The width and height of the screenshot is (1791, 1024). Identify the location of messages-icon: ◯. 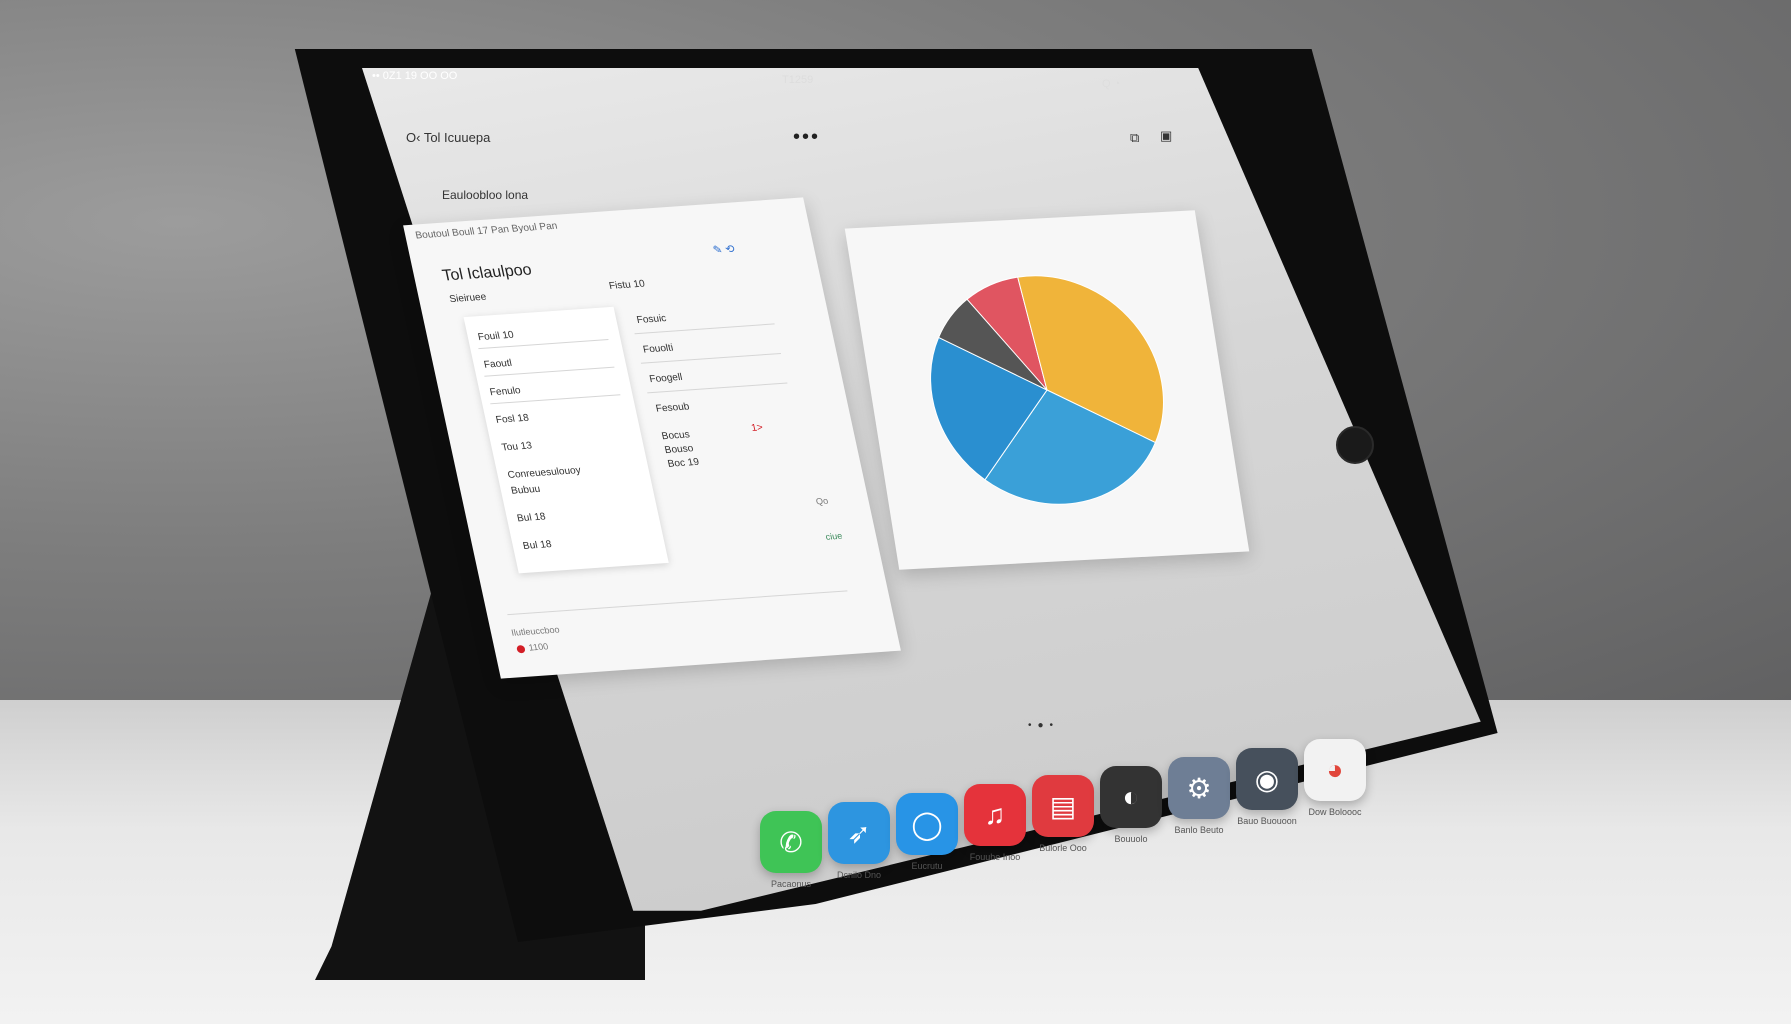
(927, 824).